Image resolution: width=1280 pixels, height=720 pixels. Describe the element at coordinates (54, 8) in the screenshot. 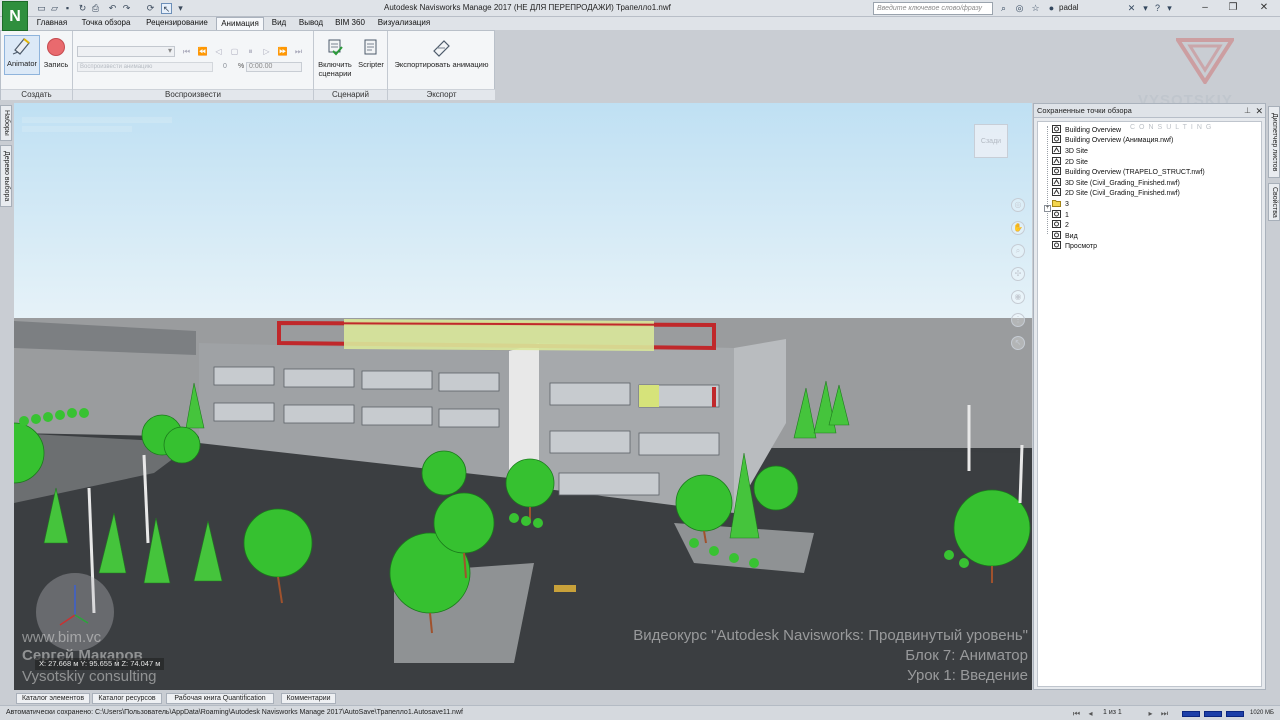

I see `open-file-icon: ▱` at that location.